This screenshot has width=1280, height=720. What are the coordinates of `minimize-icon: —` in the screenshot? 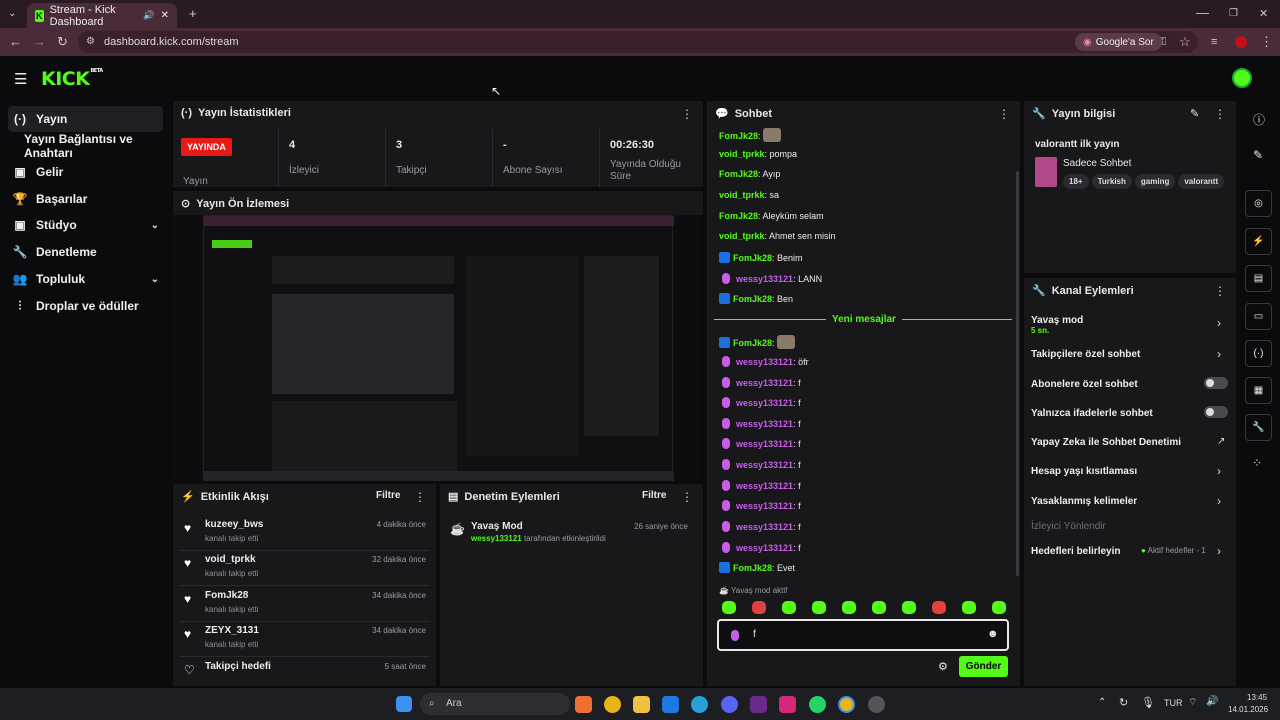 It's located at (1202, 13).